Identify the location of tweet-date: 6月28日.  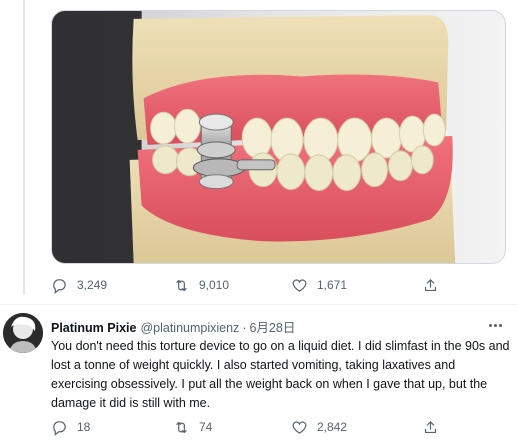
(272, 326).